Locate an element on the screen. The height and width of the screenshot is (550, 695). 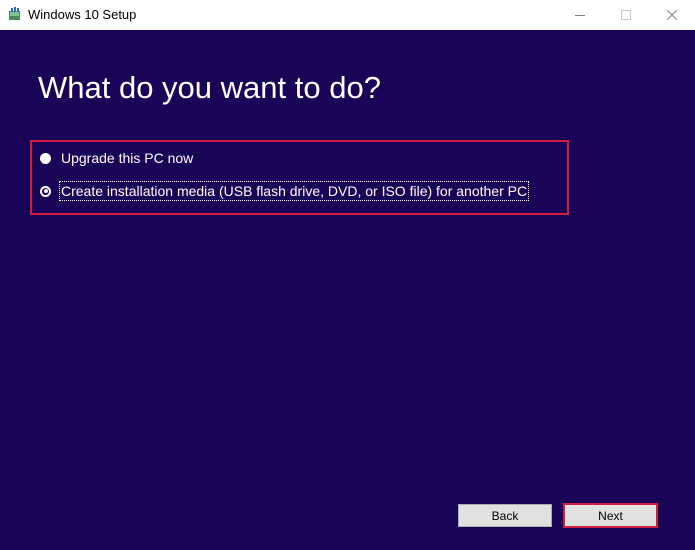
maximize-button is located at coordinates (626, 15).